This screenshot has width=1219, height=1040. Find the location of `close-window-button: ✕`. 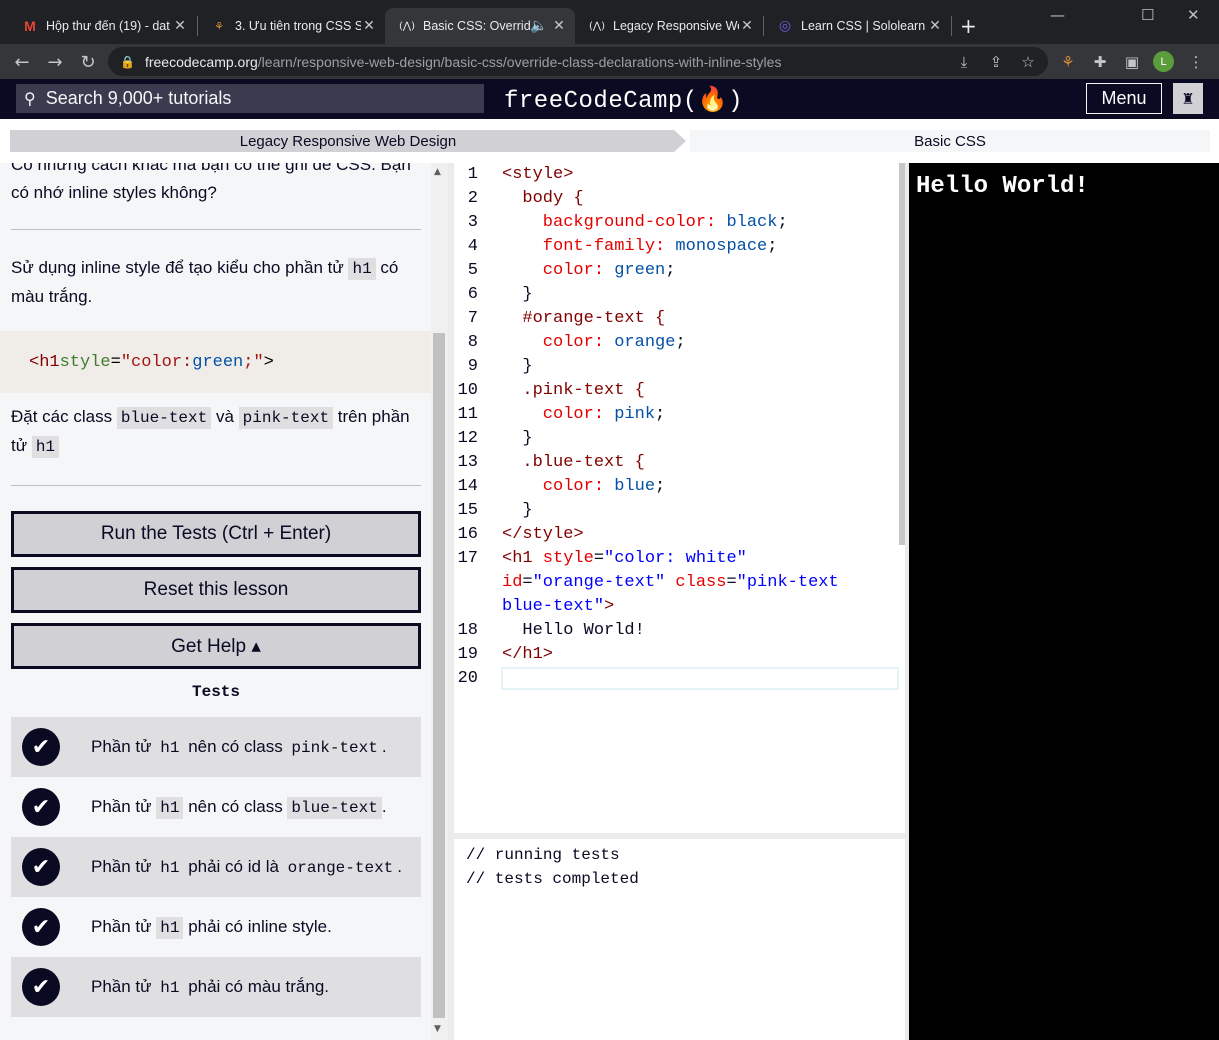

close-window-button: ✕ is located at coordinates (1193, 15).